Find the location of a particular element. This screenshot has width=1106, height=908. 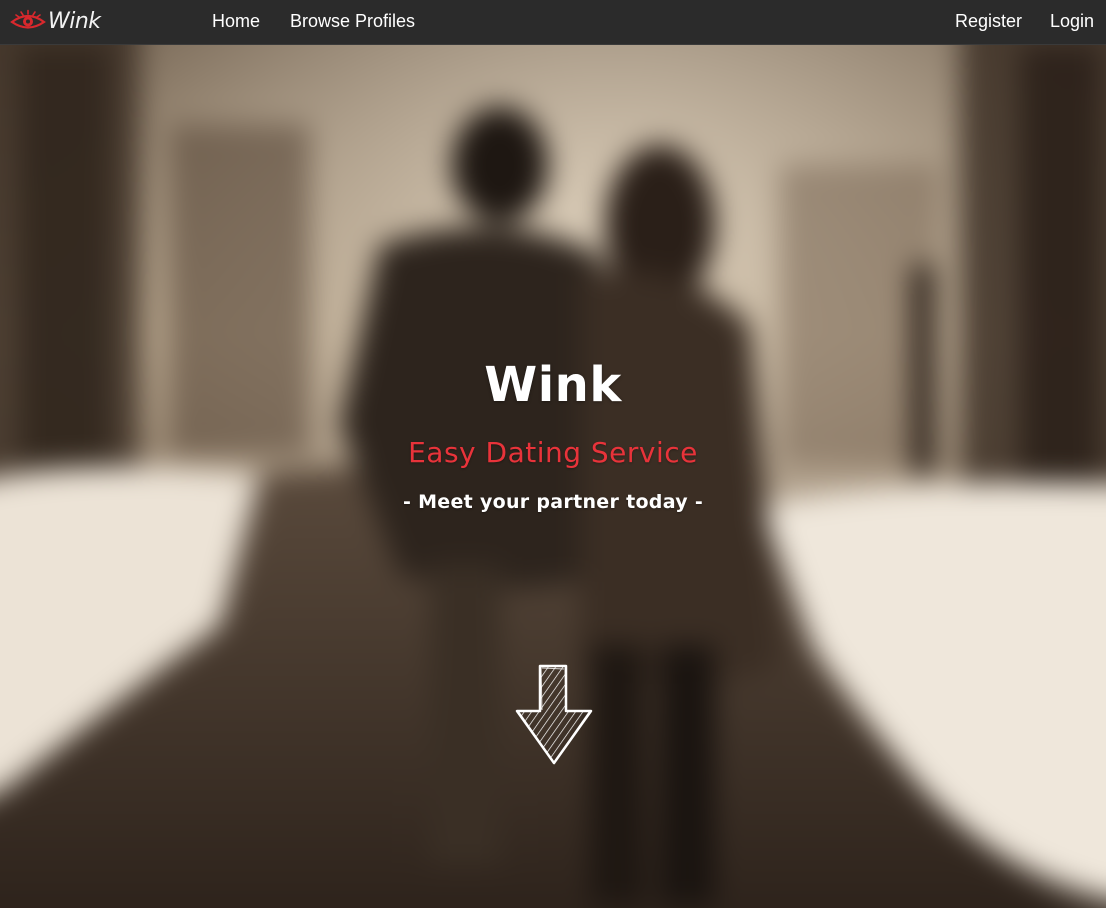

hero-title: Wink is located at coordinates (553, 385).